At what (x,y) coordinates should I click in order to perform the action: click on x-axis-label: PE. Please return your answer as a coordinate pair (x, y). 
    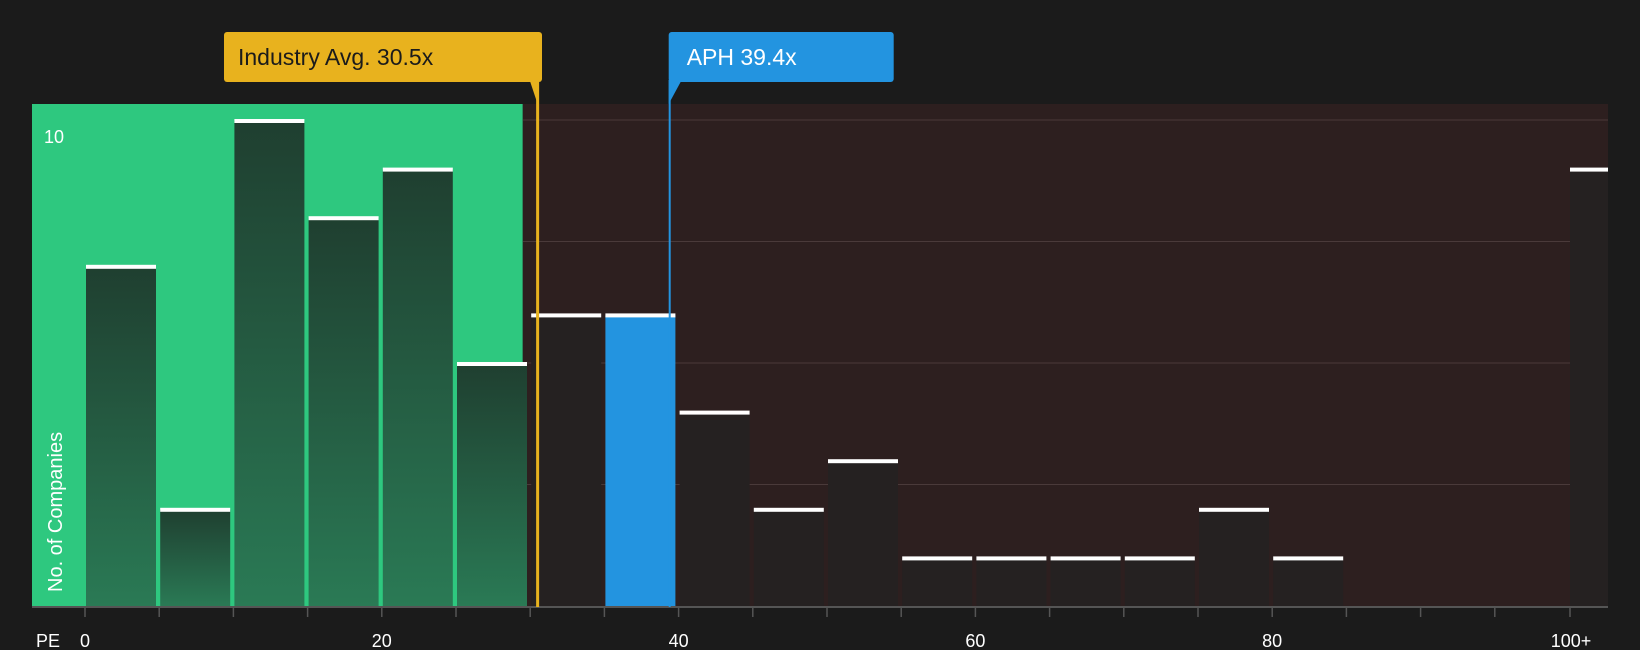
    Looking at the image, I should click on (48, 640).